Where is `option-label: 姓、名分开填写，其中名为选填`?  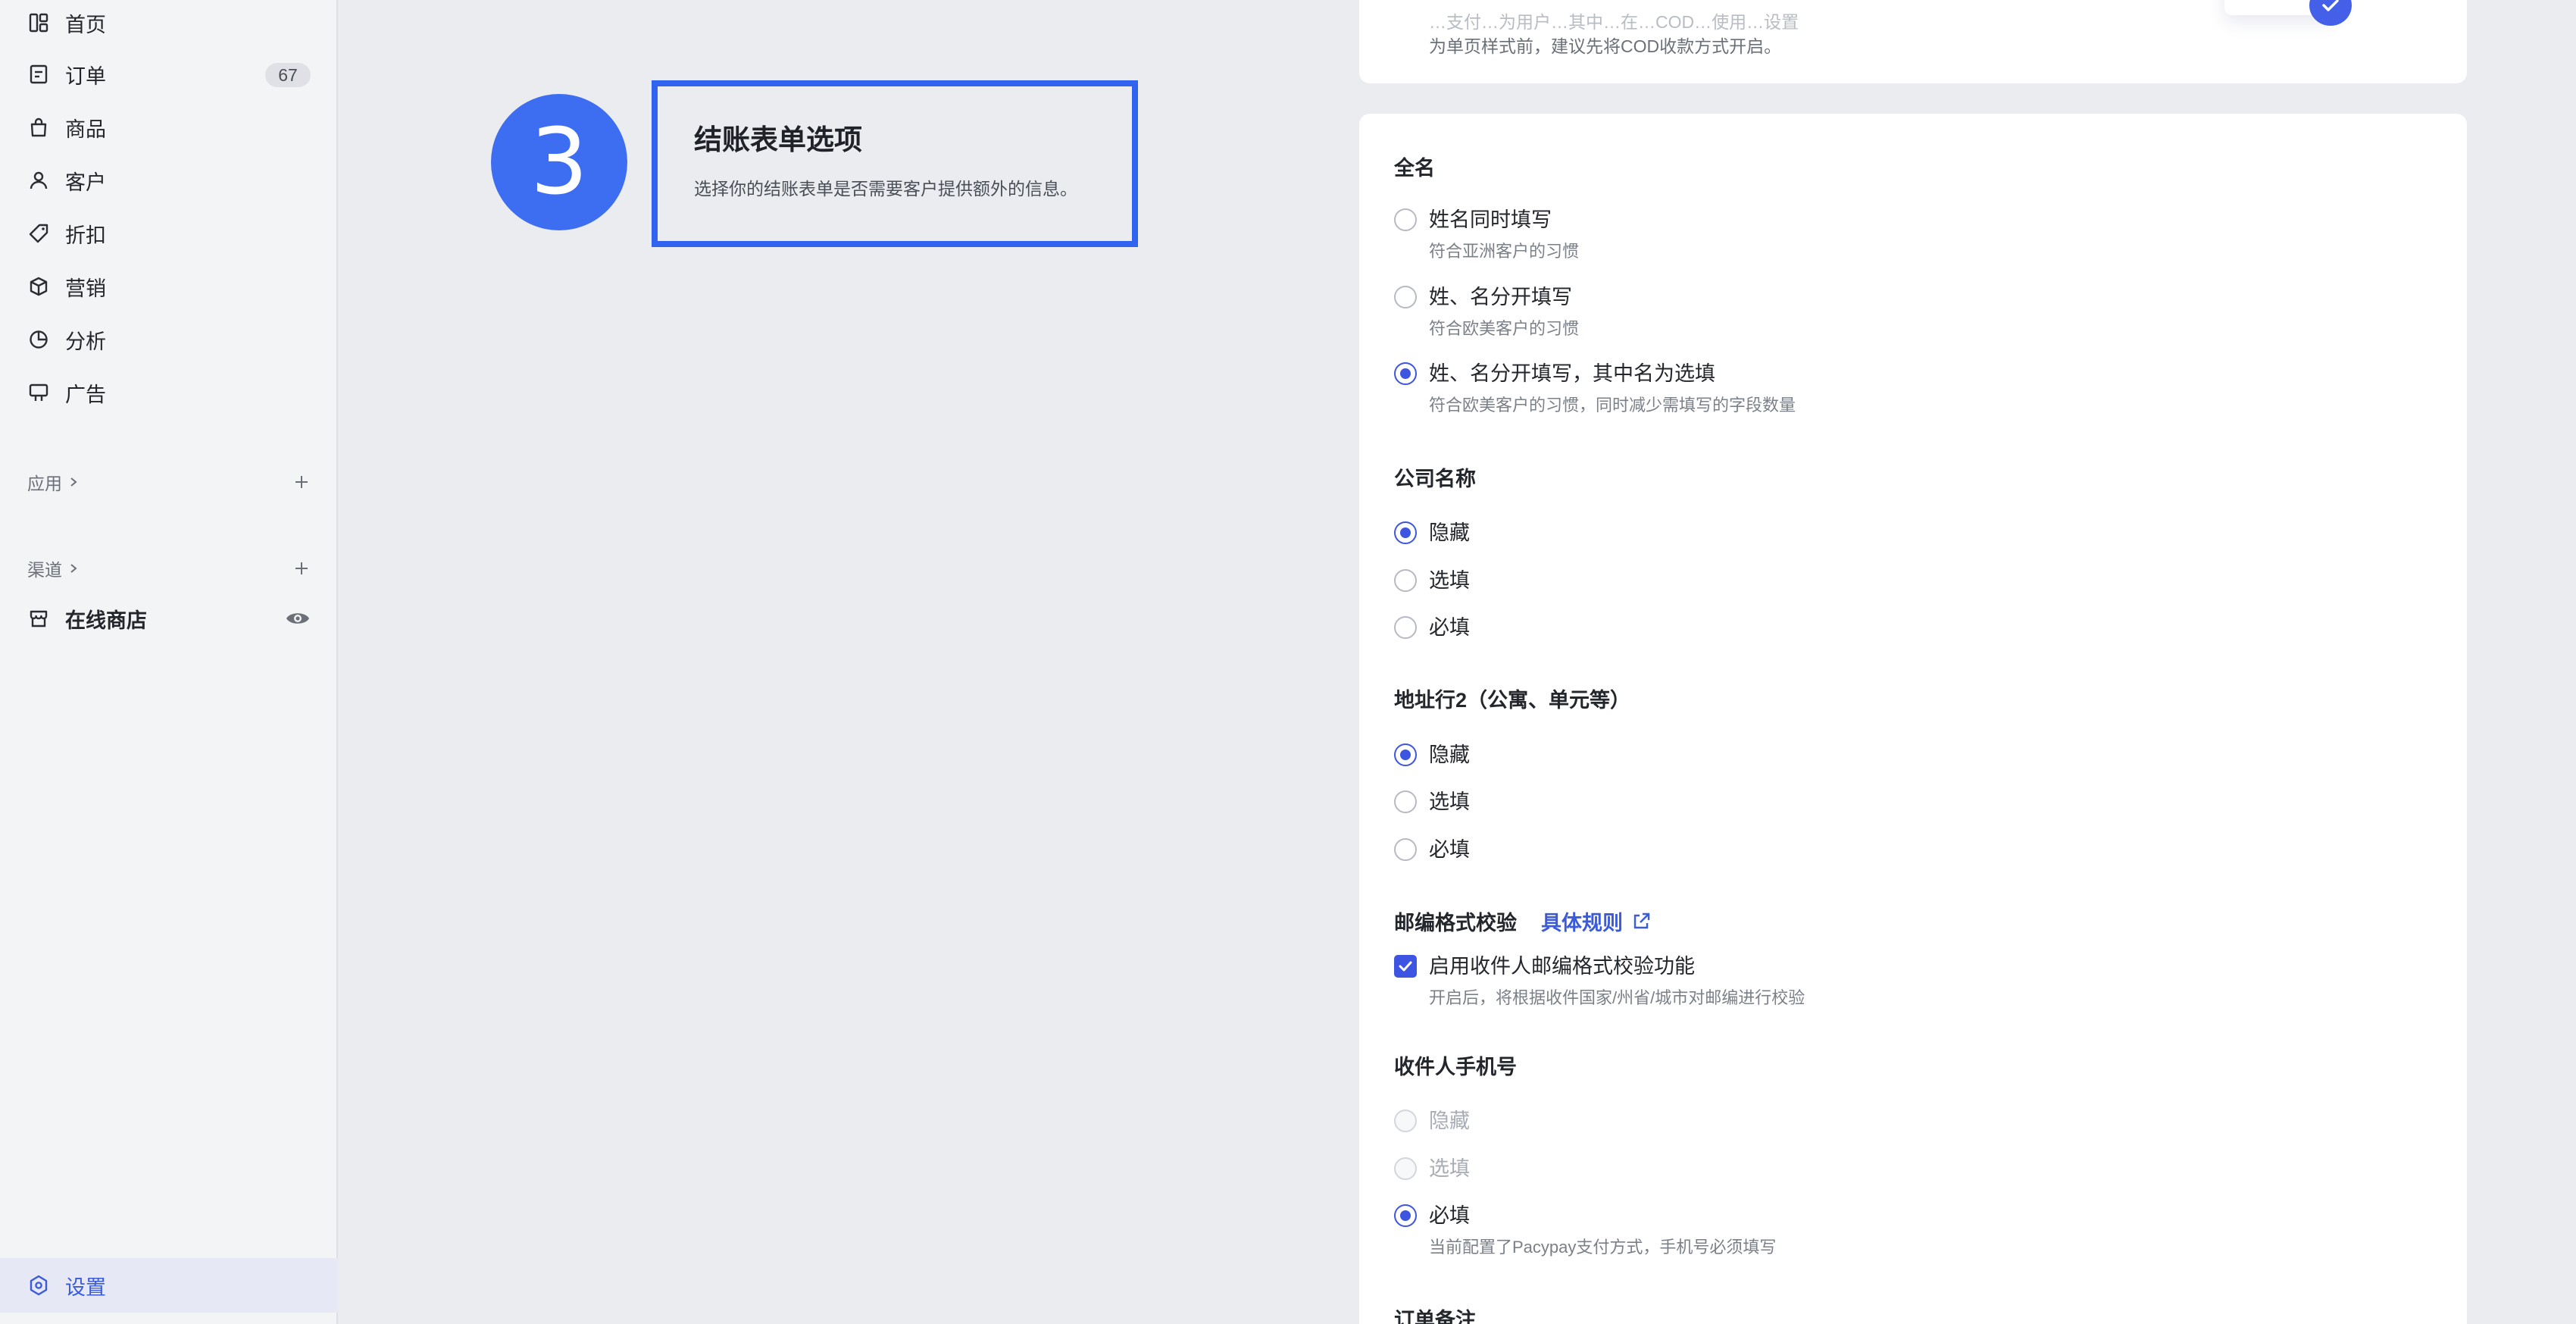
option-label: 姓、名分开填写，其中名为选填 is located at coordinates (1572, 374).